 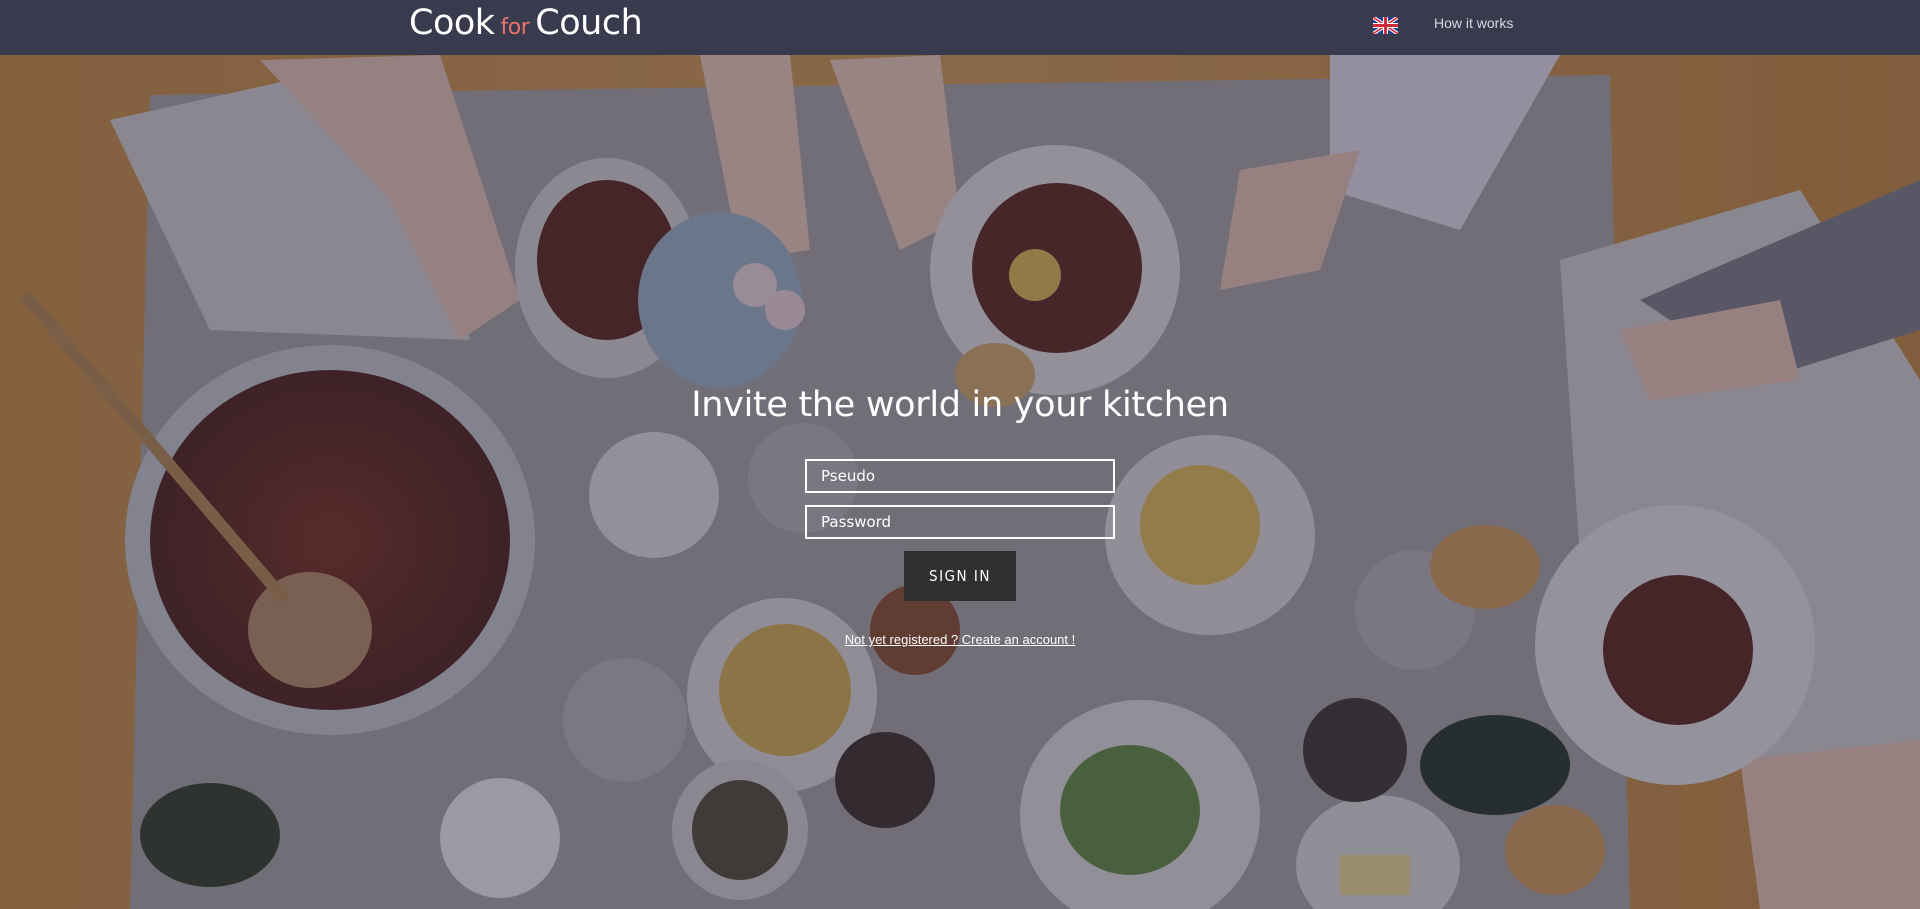 I want to click on logo-text-for: for, so click(x=515, y=27).